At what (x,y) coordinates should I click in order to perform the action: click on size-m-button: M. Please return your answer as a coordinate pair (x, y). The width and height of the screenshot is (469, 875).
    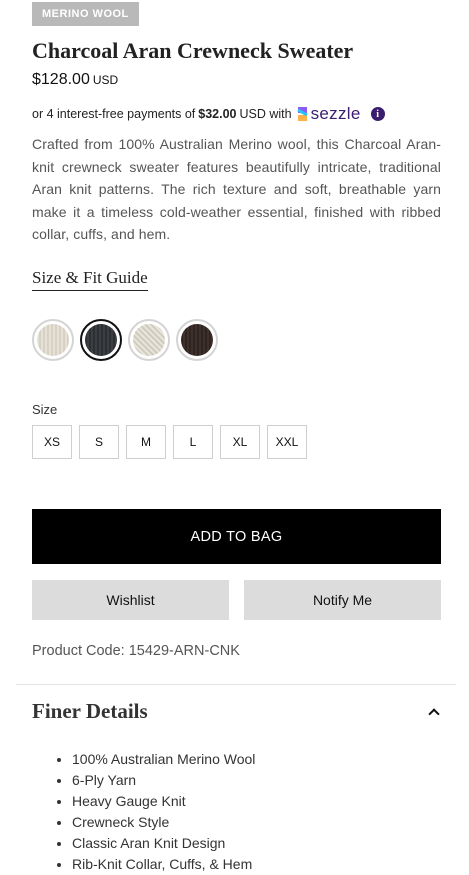
    Looking at the image, I should click on (146, 442).